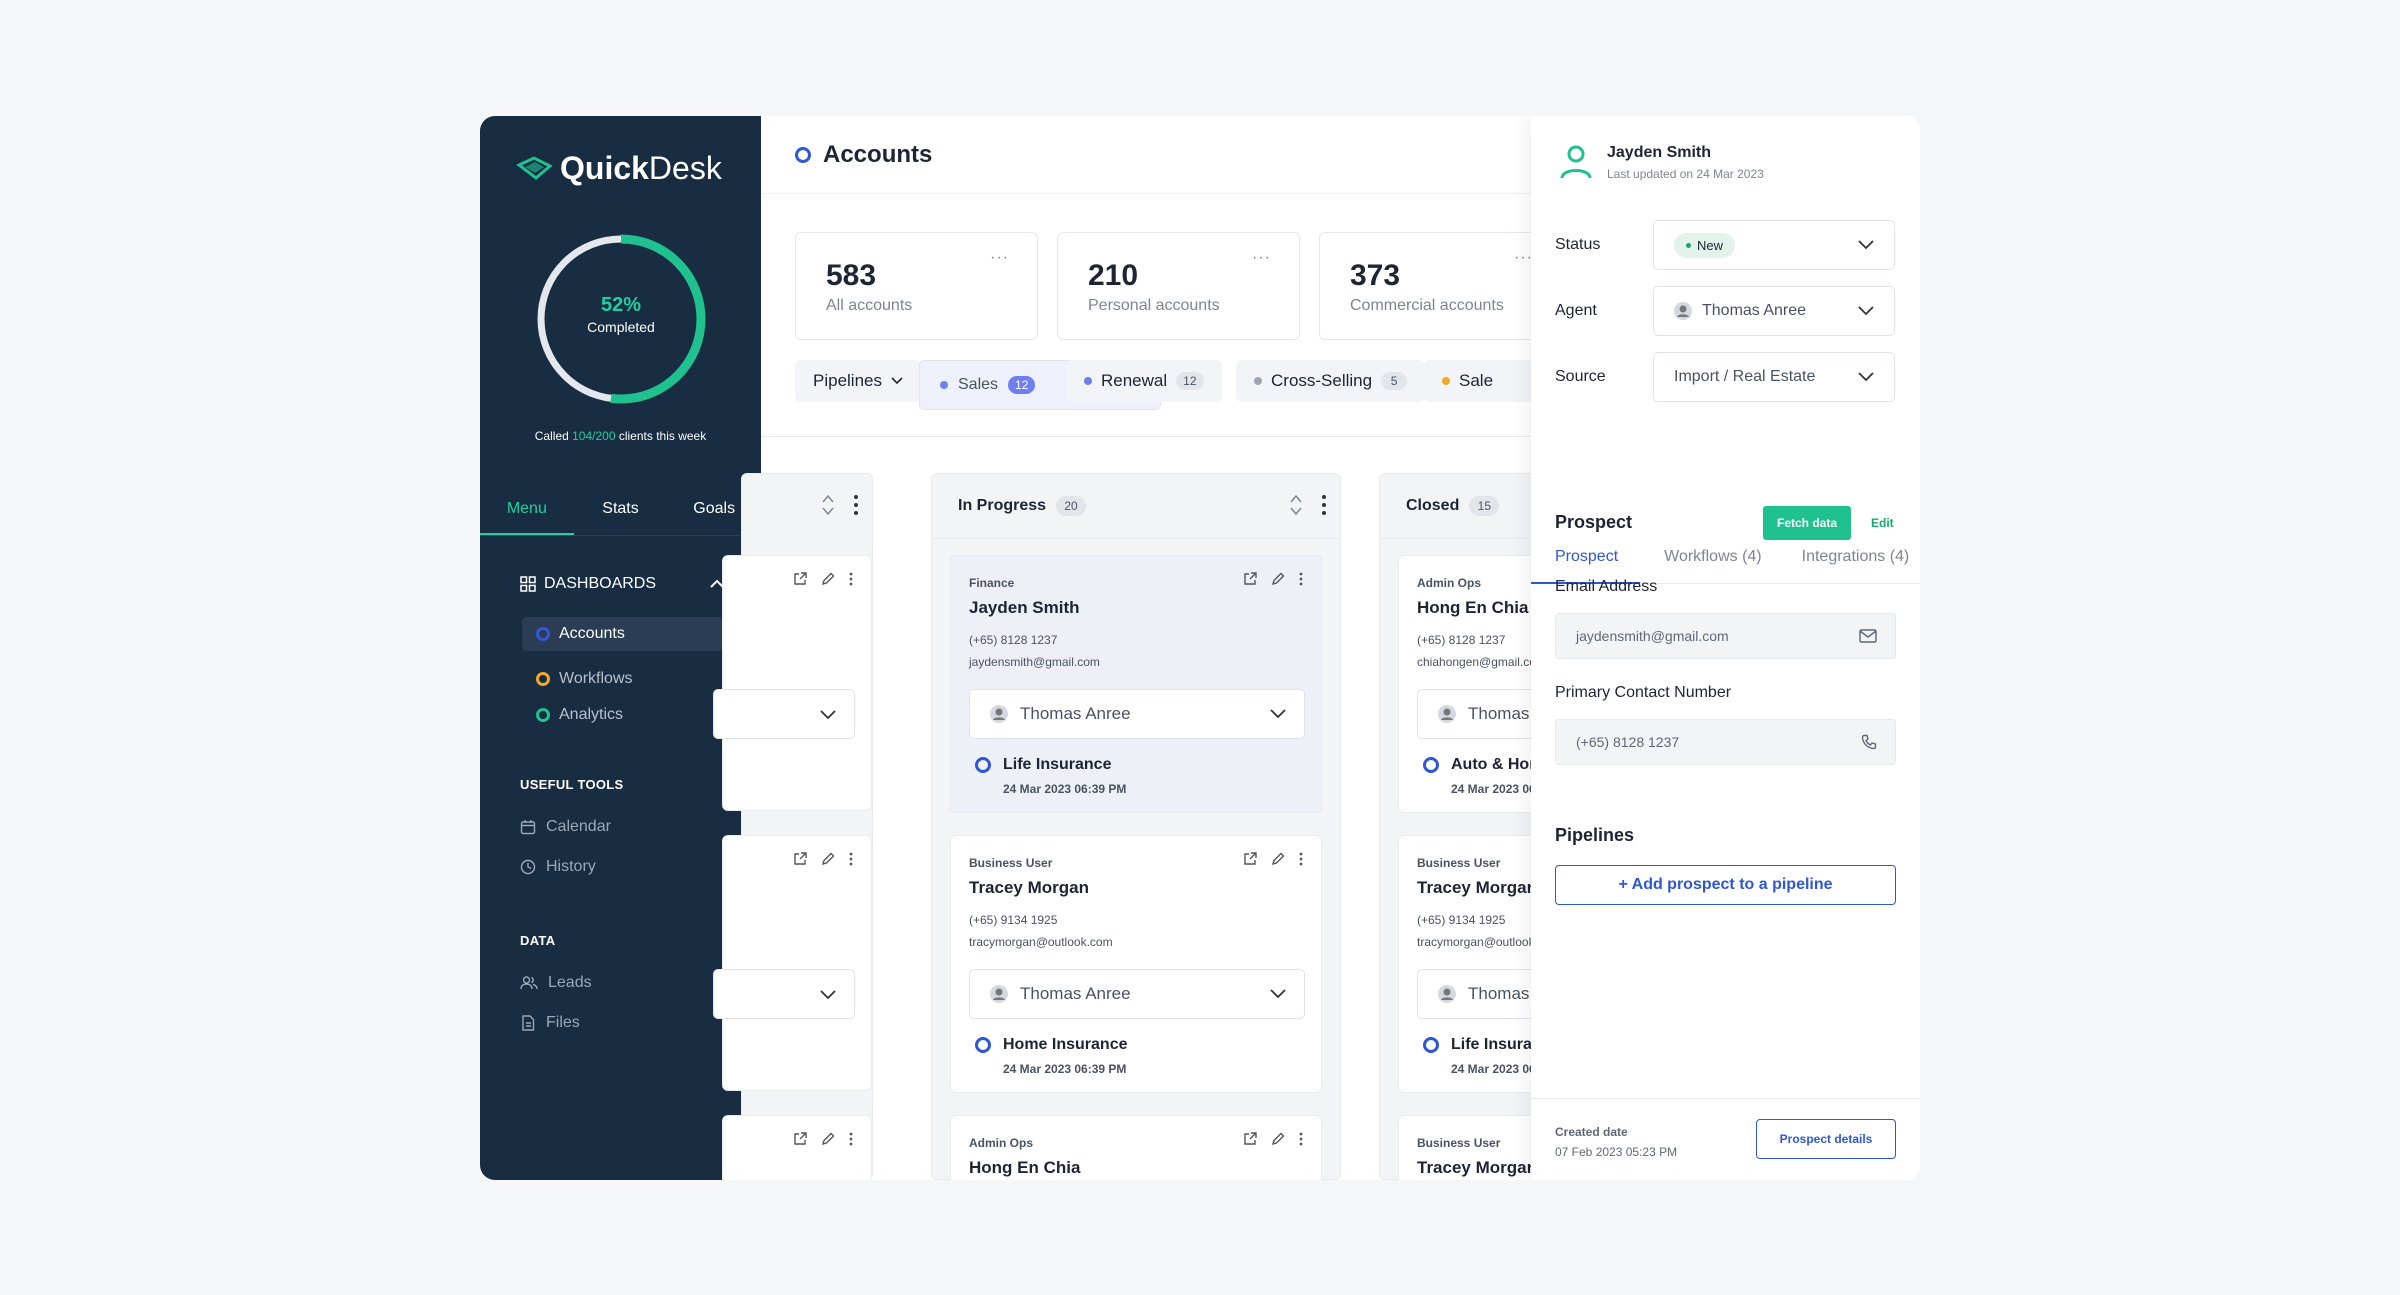 The height and width of the screenshot is (1295, 2400). I want to click on dashboards-header: DASHBOARDS, so click(622, 584).